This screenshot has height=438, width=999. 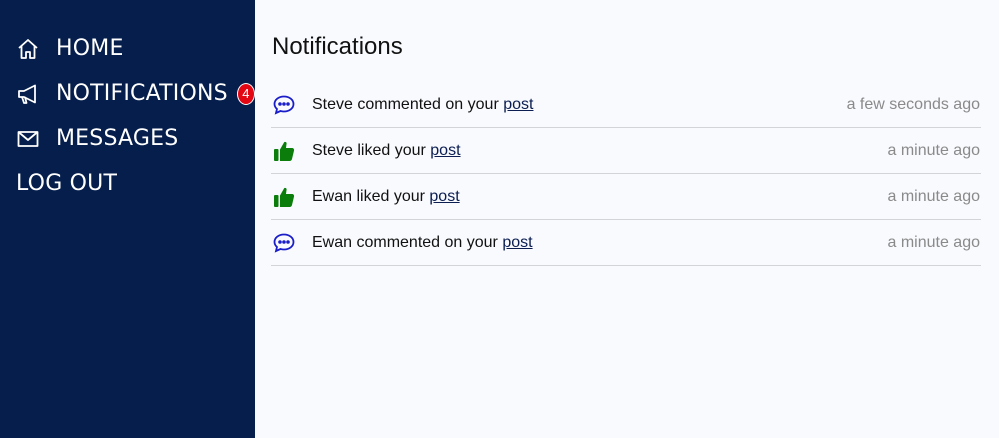 I want to click on sidebar-item-home: HOME, so click(x=127, y=48).